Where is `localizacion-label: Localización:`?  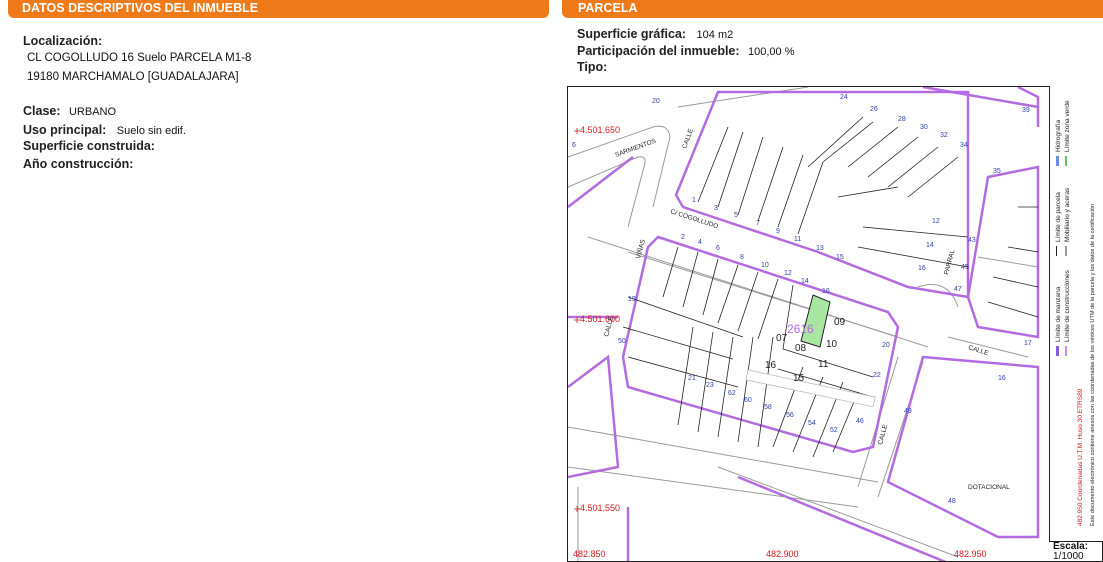 localizacion-label: Localización: is located at coordinates (63, 41).